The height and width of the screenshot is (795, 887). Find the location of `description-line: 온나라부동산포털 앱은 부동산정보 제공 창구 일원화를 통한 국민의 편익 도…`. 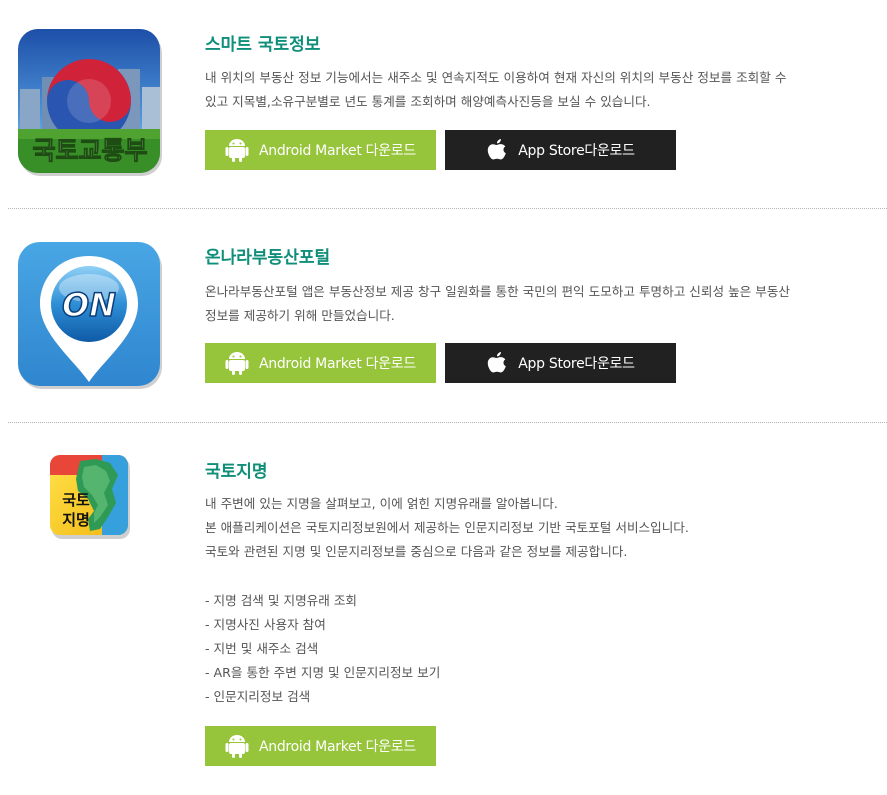

description-line: 온나라부동산포털 앱은 부동산정보 제공 창구 일원화를 통한 국민의 편익 도… is located at coordinates (498, 291).